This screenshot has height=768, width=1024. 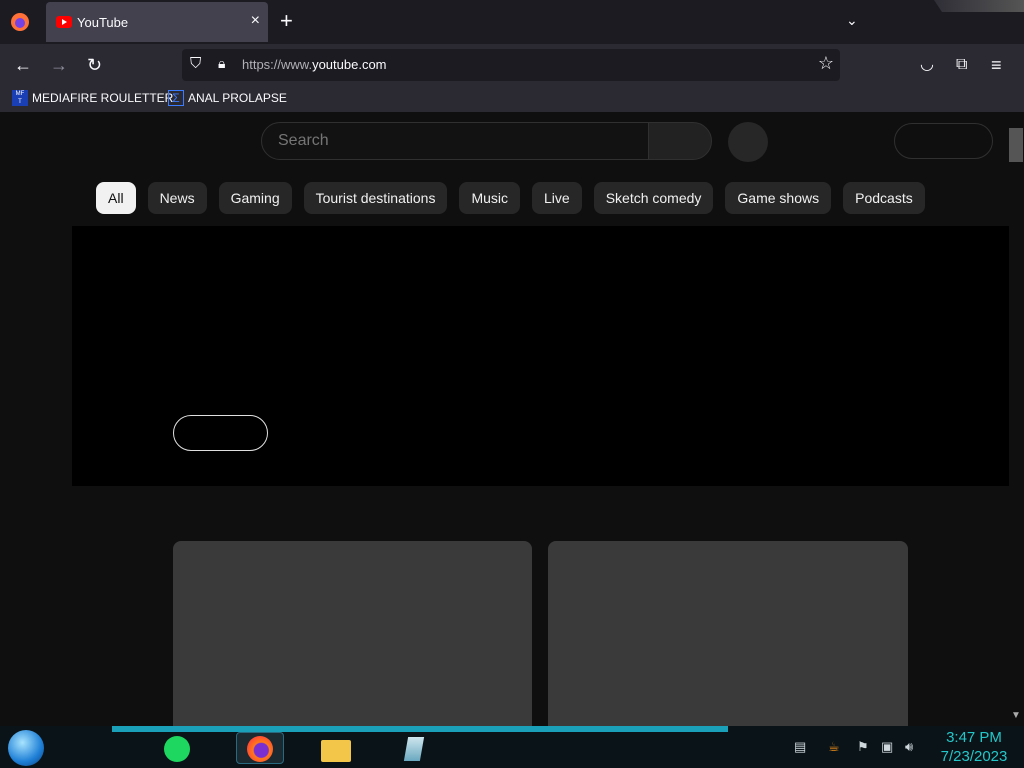 I want to click on close-tab-icon: ×, so click(x=255, y=21).